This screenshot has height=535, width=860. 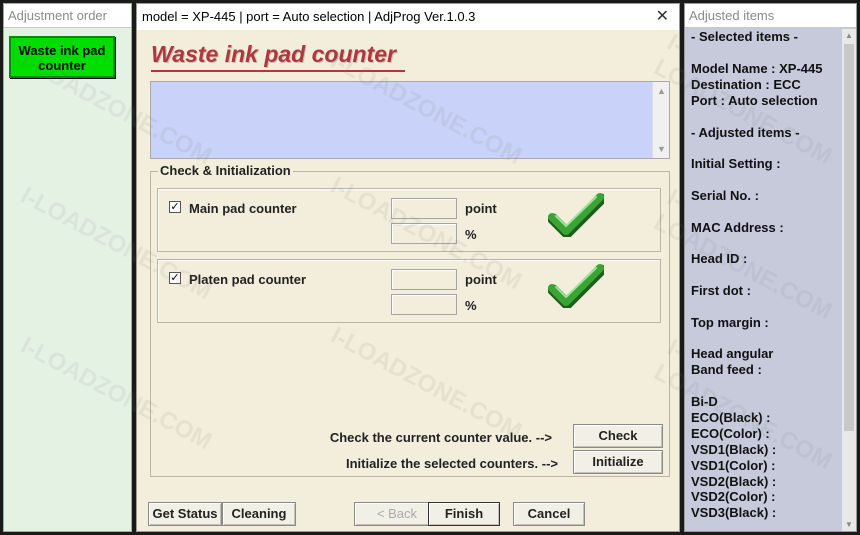 I want to click on initialize-button: Initialize, so click(x=618, y=462).